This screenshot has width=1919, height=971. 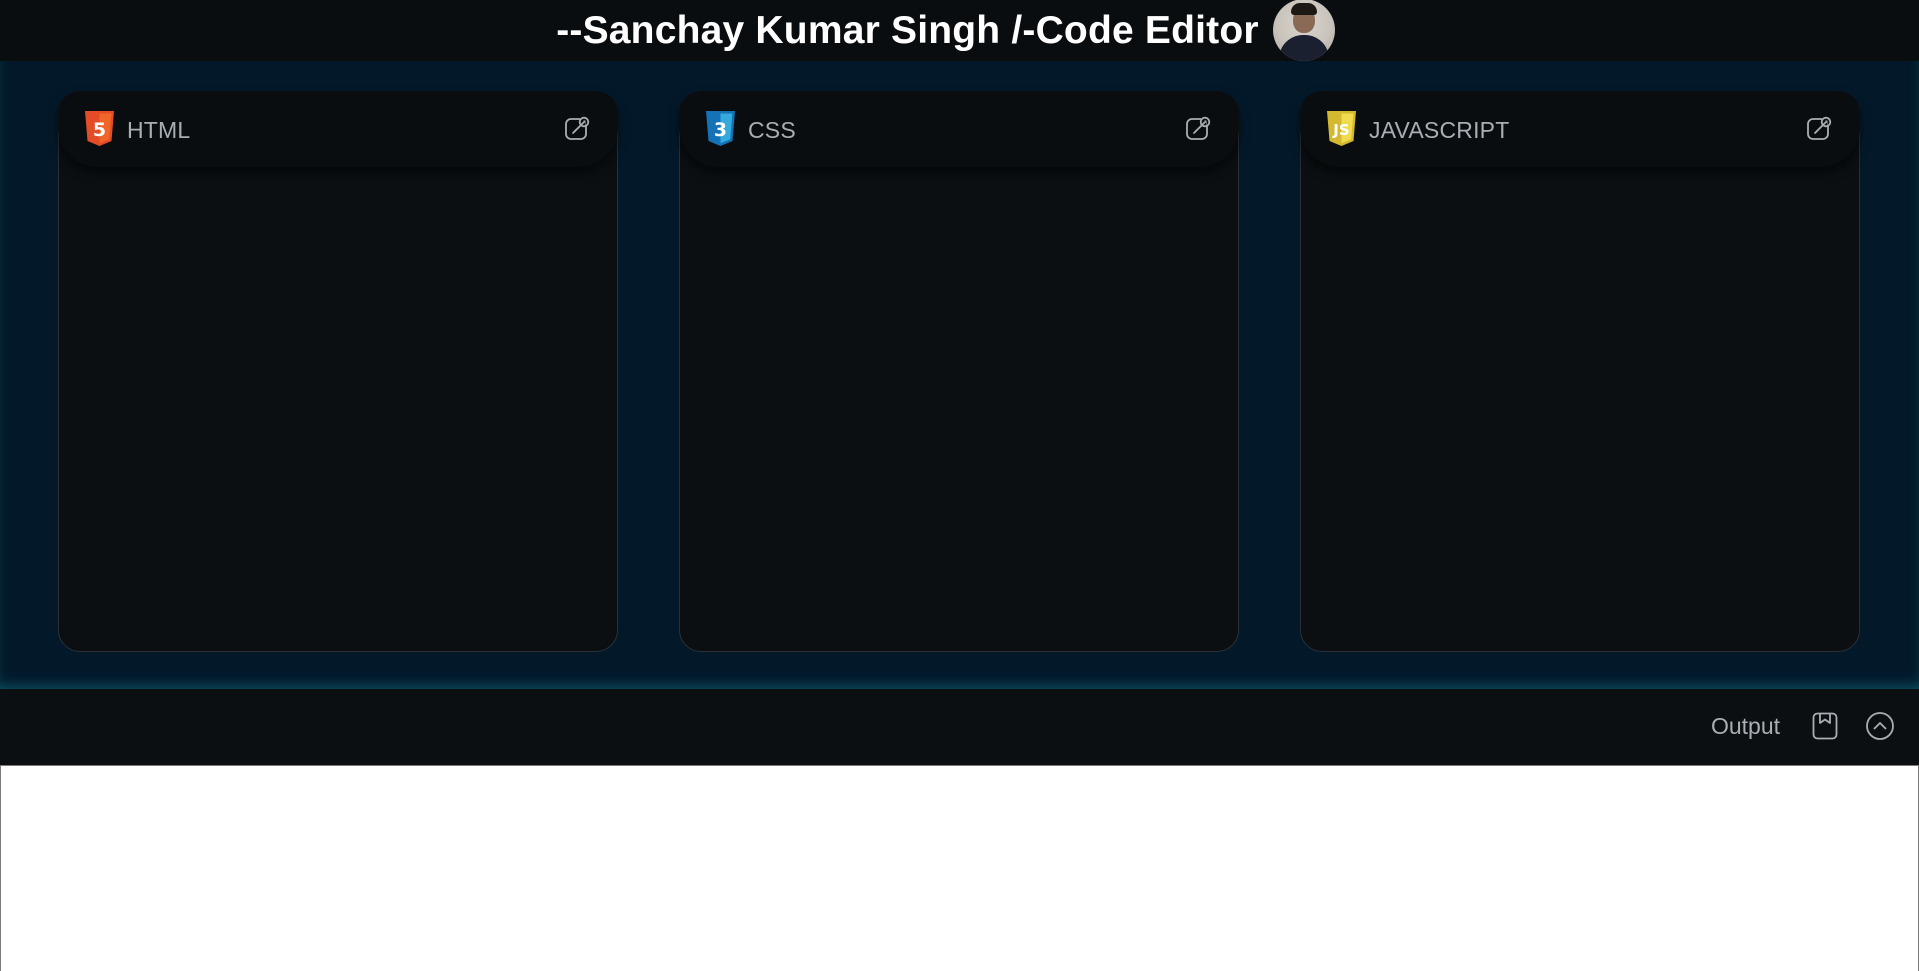 I want to click on css3-icon: 3, so click(x=720, y=128).